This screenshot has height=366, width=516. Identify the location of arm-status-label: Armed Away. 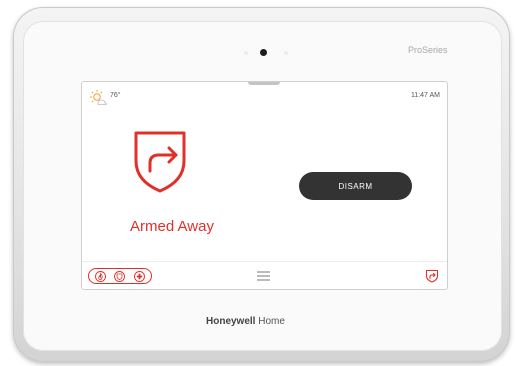
(172, 226).